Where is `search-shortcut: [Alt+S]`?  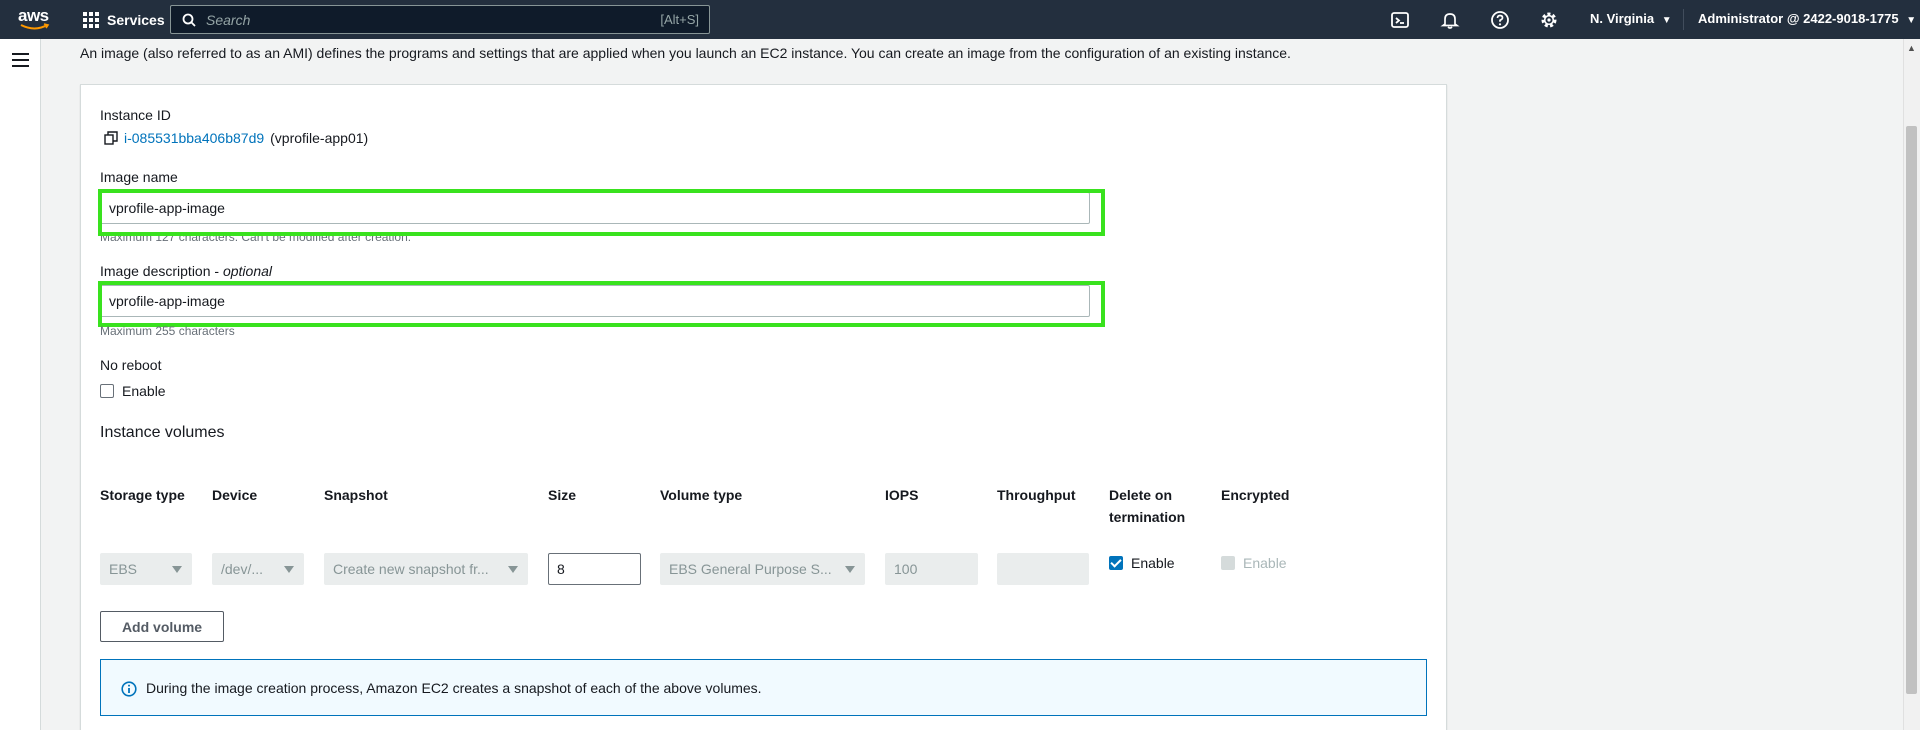
search-shortcut: [Alt+S] is located at coordinates (679, 19).